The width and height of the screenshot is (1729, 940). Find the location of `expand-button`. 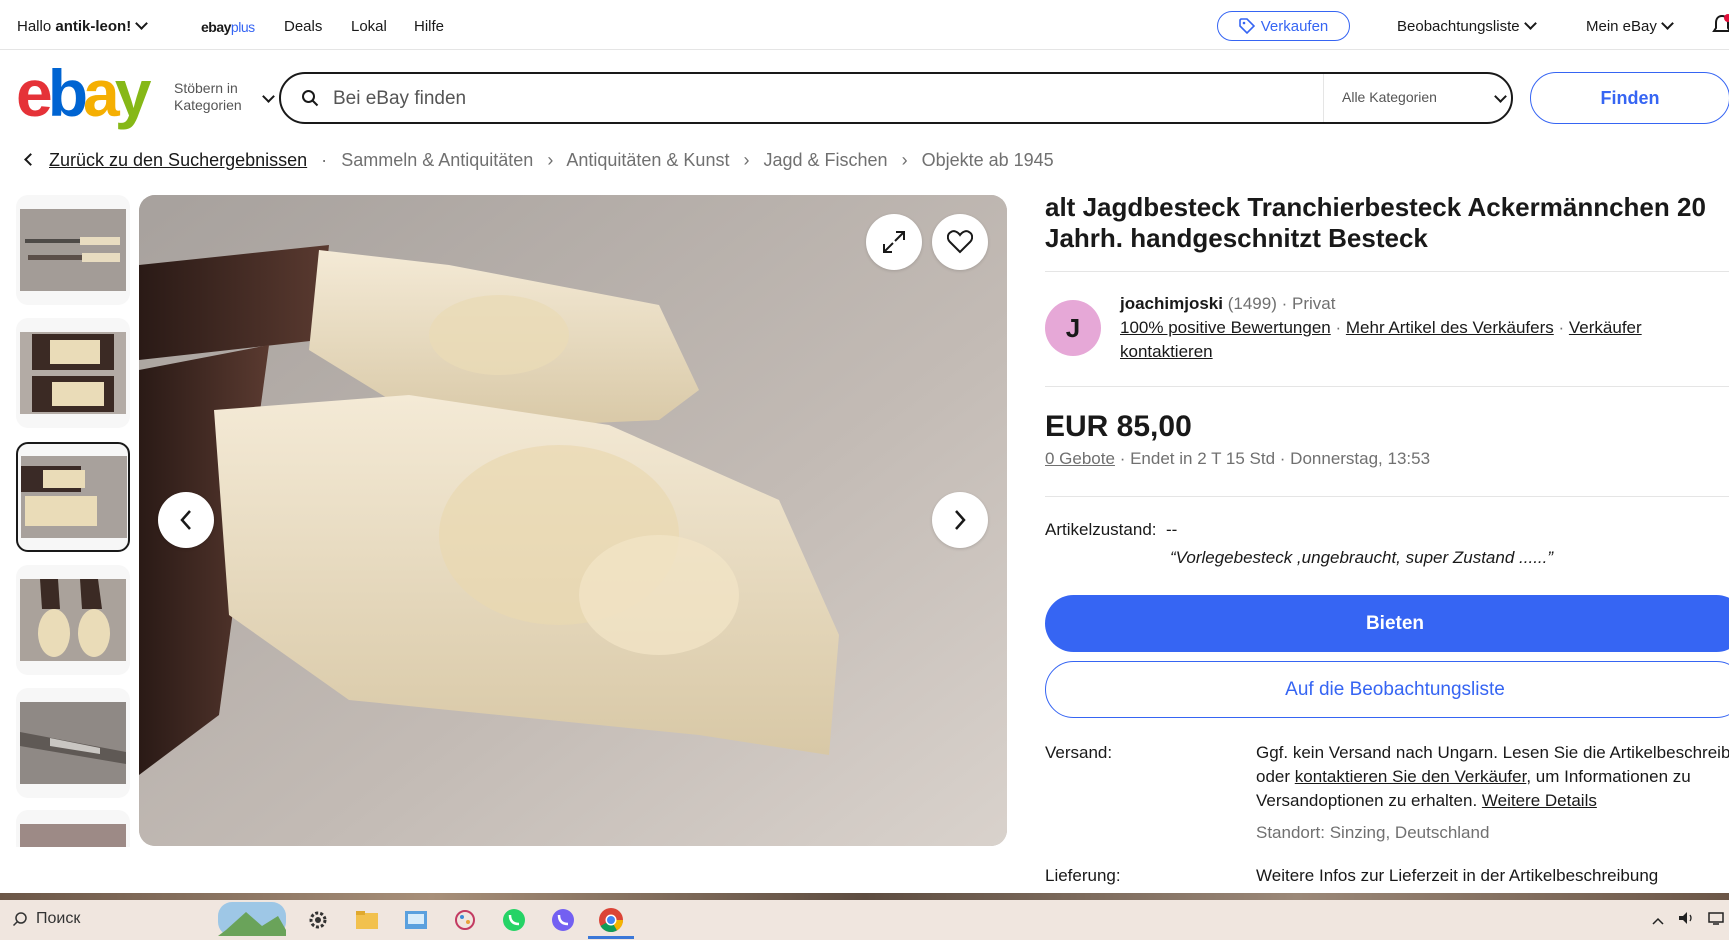

expand-button is located at coordinates (894, 242).